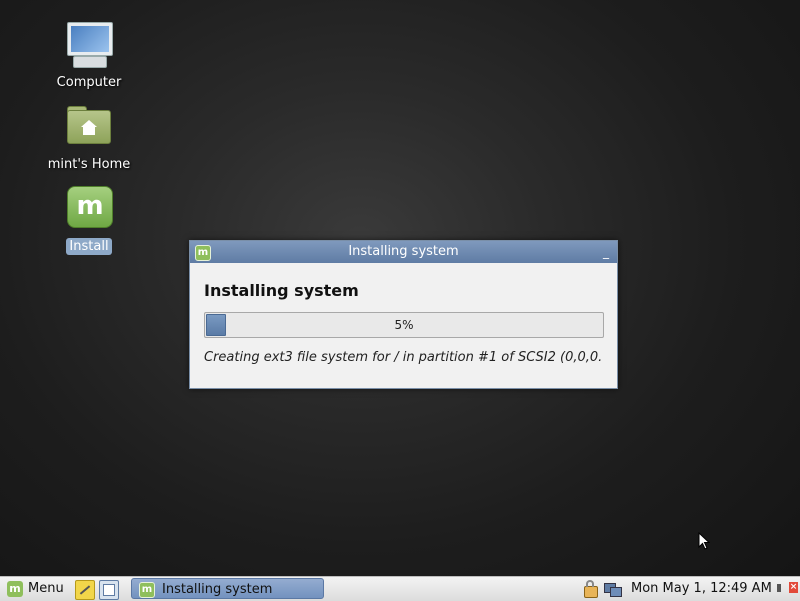 The image size is (800, 601). I want to click on desktop-icon-computer: Computer, so click(89, 56).